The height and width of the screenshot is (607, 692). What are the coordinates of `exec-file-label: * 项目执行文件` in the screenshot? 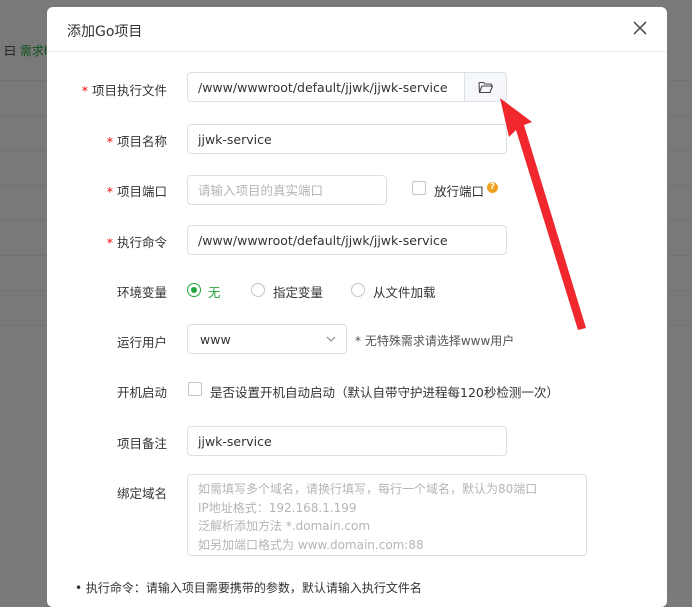 It's located at (124, 90).